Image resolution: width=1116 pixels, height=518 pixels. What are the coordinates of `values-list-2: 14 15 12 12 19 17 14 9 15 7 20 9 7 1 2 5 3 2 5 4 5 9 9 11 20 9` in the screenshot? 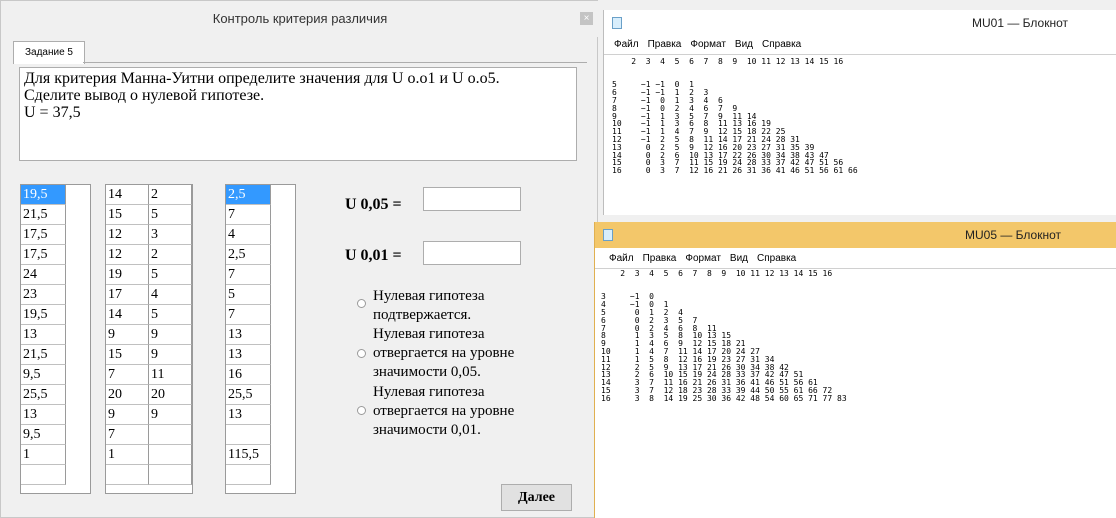 It's located at (149, 339).